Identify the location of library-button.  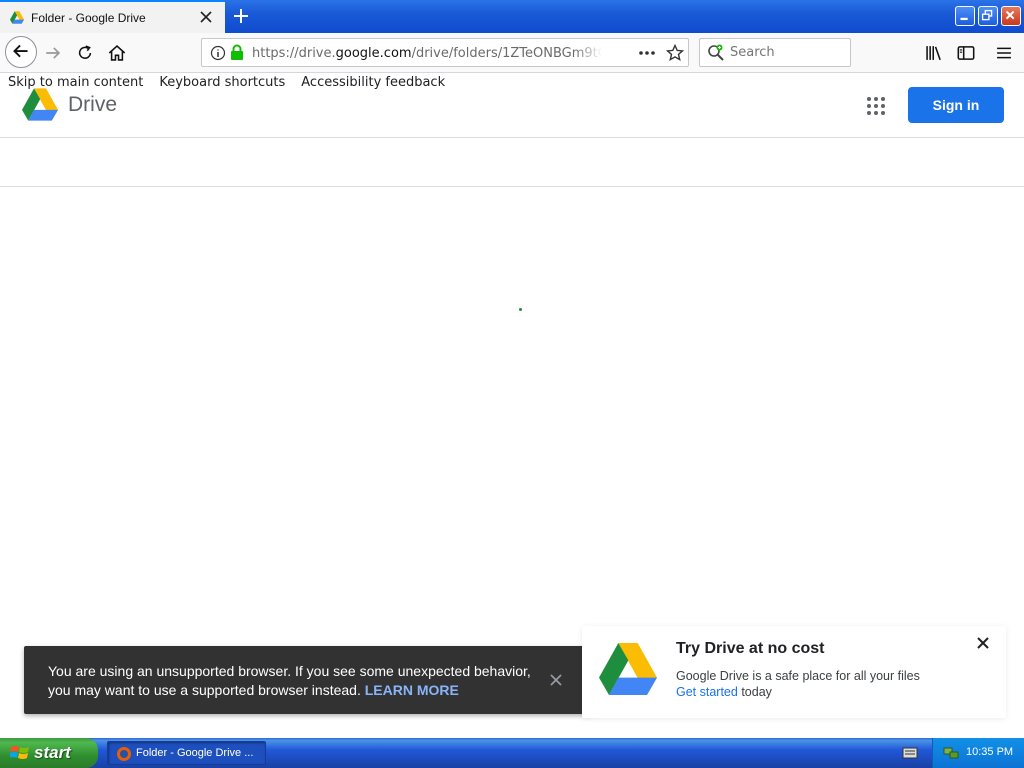
(934, 53).